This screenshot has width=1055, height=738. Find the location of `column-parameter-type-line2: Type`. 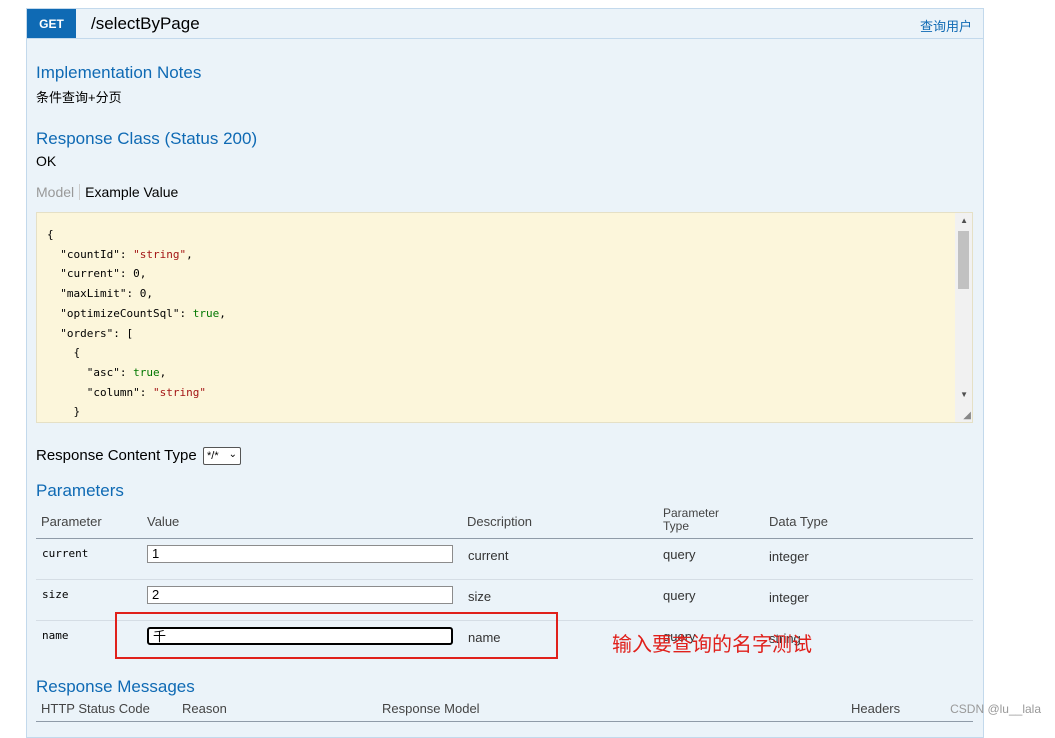

column-parameter-type-line2: Type is located at coordinates (676, 526).